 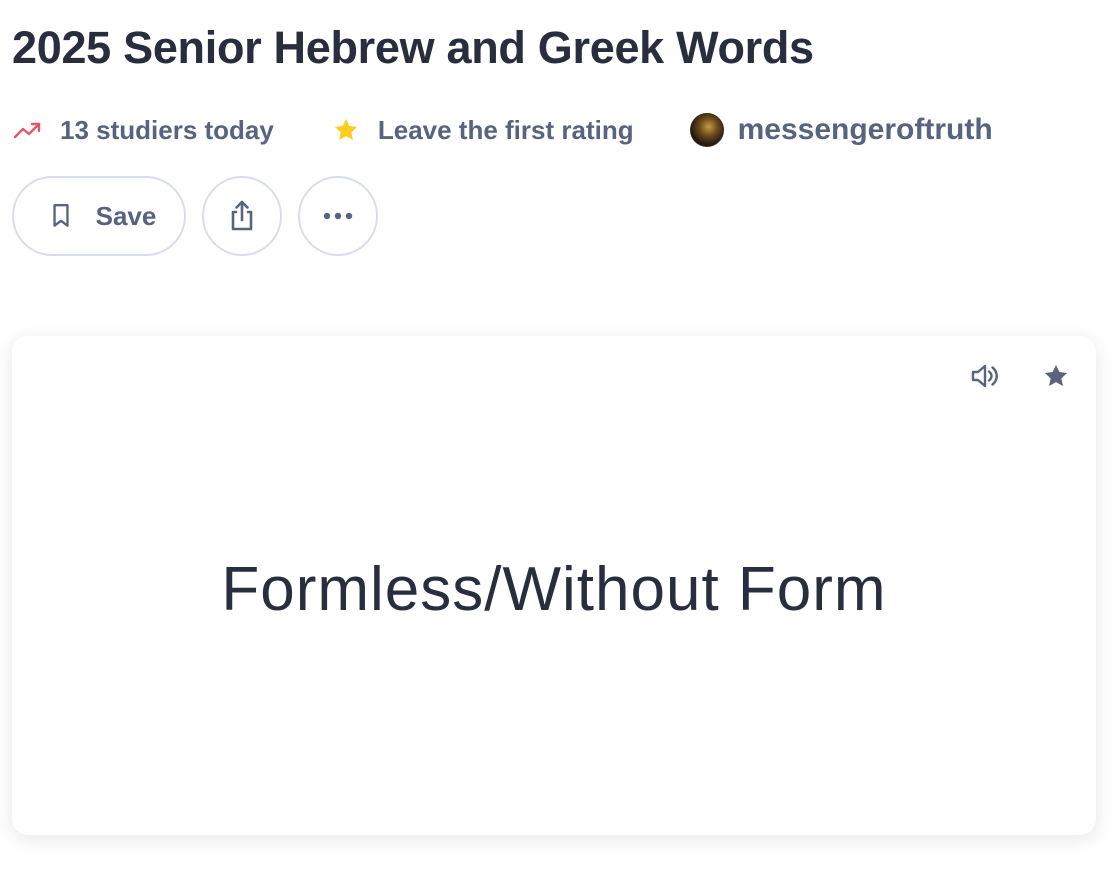 What do you see at coordinates (984, 376) in the screenshot?
I see `speaker-icon` at bounding box center [984, 376].